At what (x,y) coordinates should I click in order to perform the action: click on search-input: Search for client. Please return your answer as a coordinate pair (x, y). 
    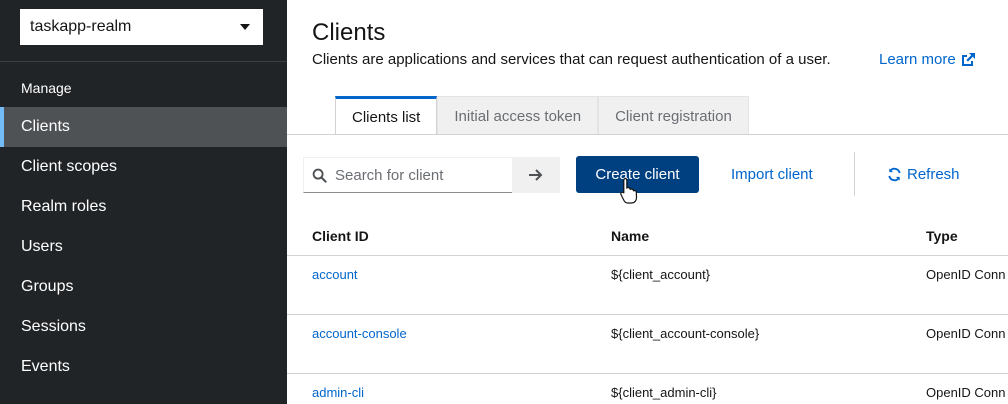
    Looking at the image, I should click on (408, 175).